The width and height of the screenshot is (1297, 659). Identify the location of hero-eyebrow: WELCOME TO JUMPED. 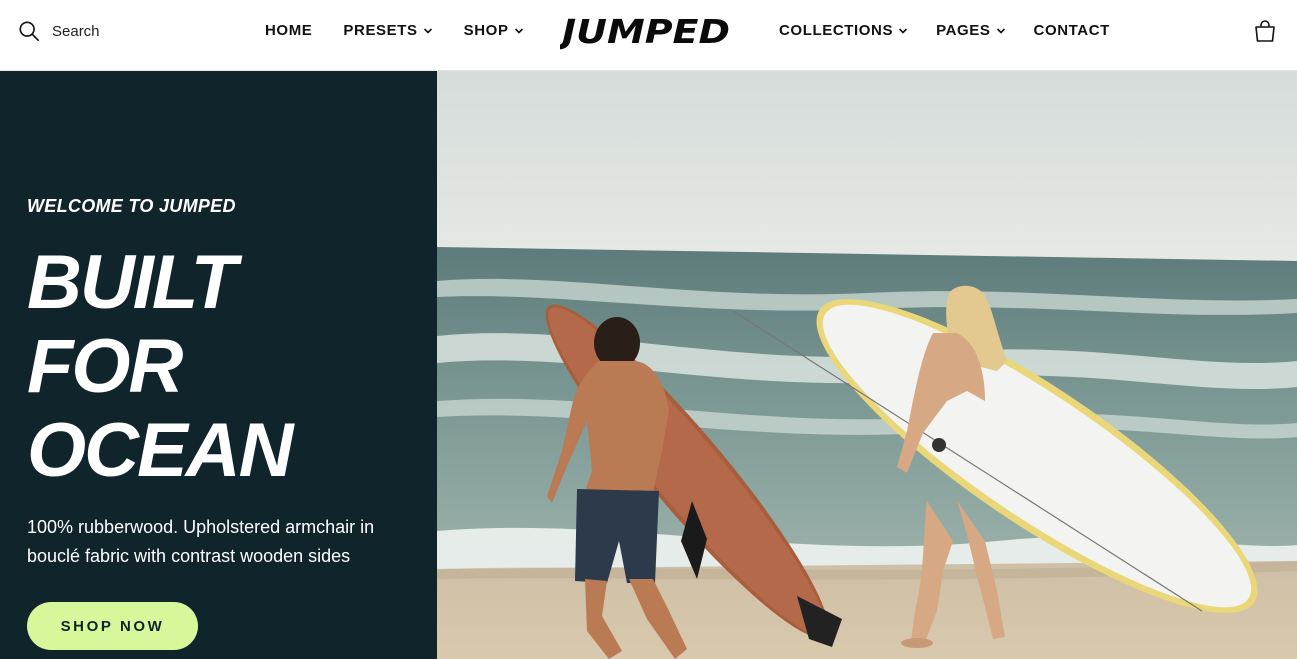
(131, 206).